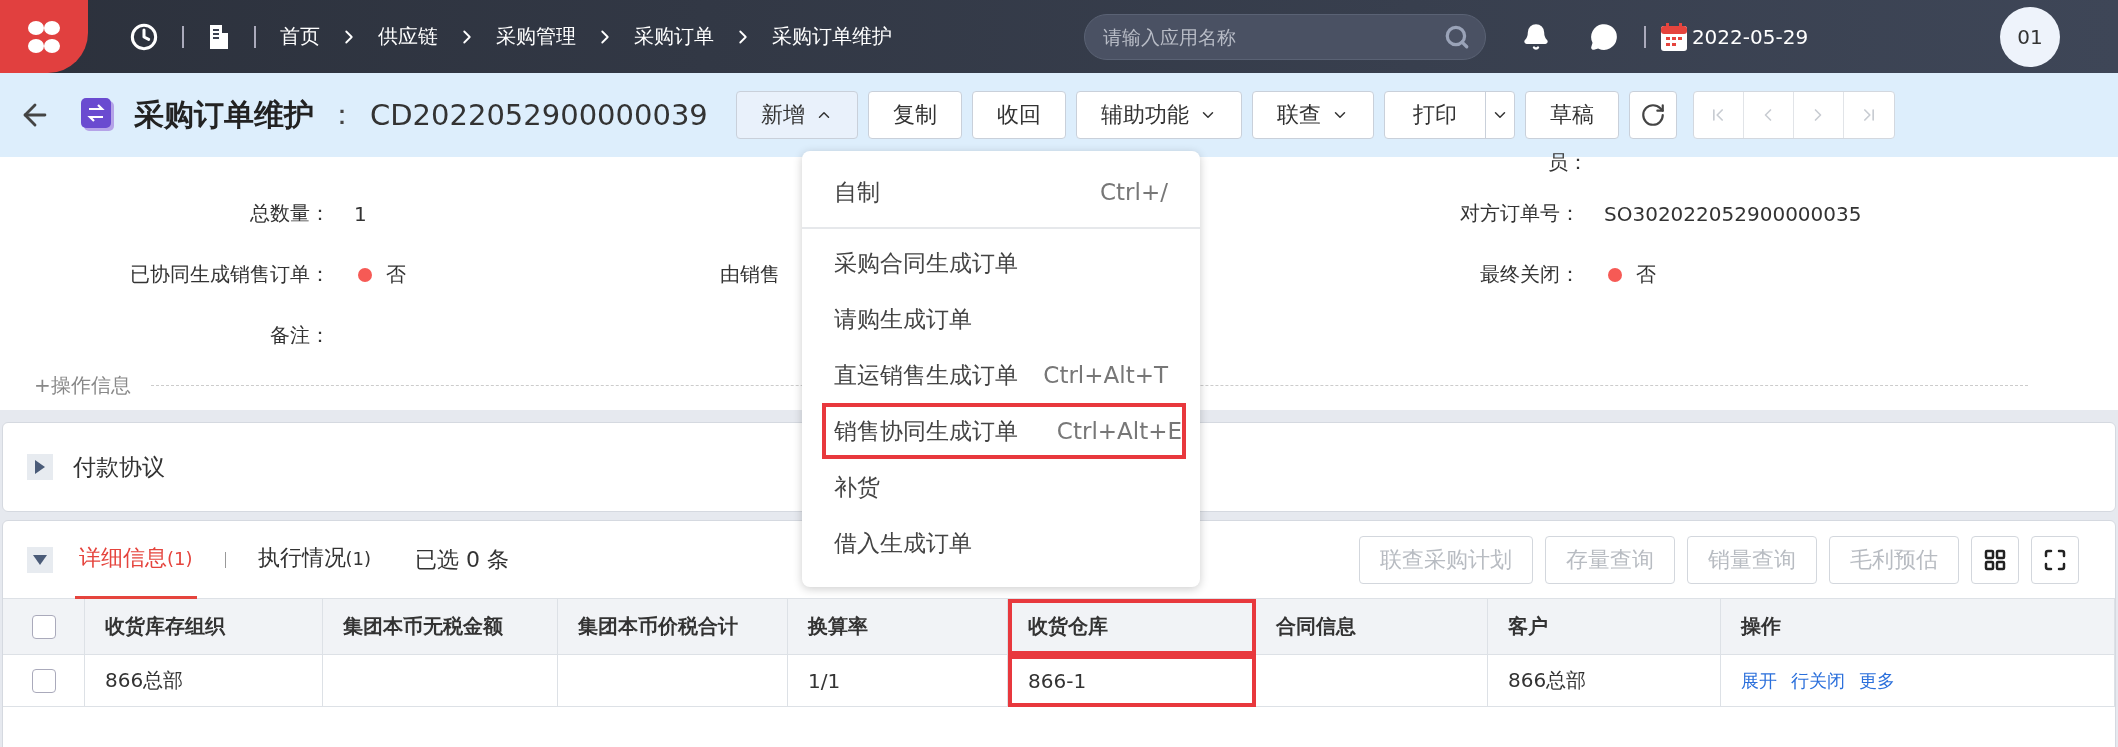 The height and width of the screenshot is (747, 2118). What do you see at coordinates (1284, 36) in the screenshot?
I see `search-field: 请输入应用名称` at bounding box center [1284, 36].